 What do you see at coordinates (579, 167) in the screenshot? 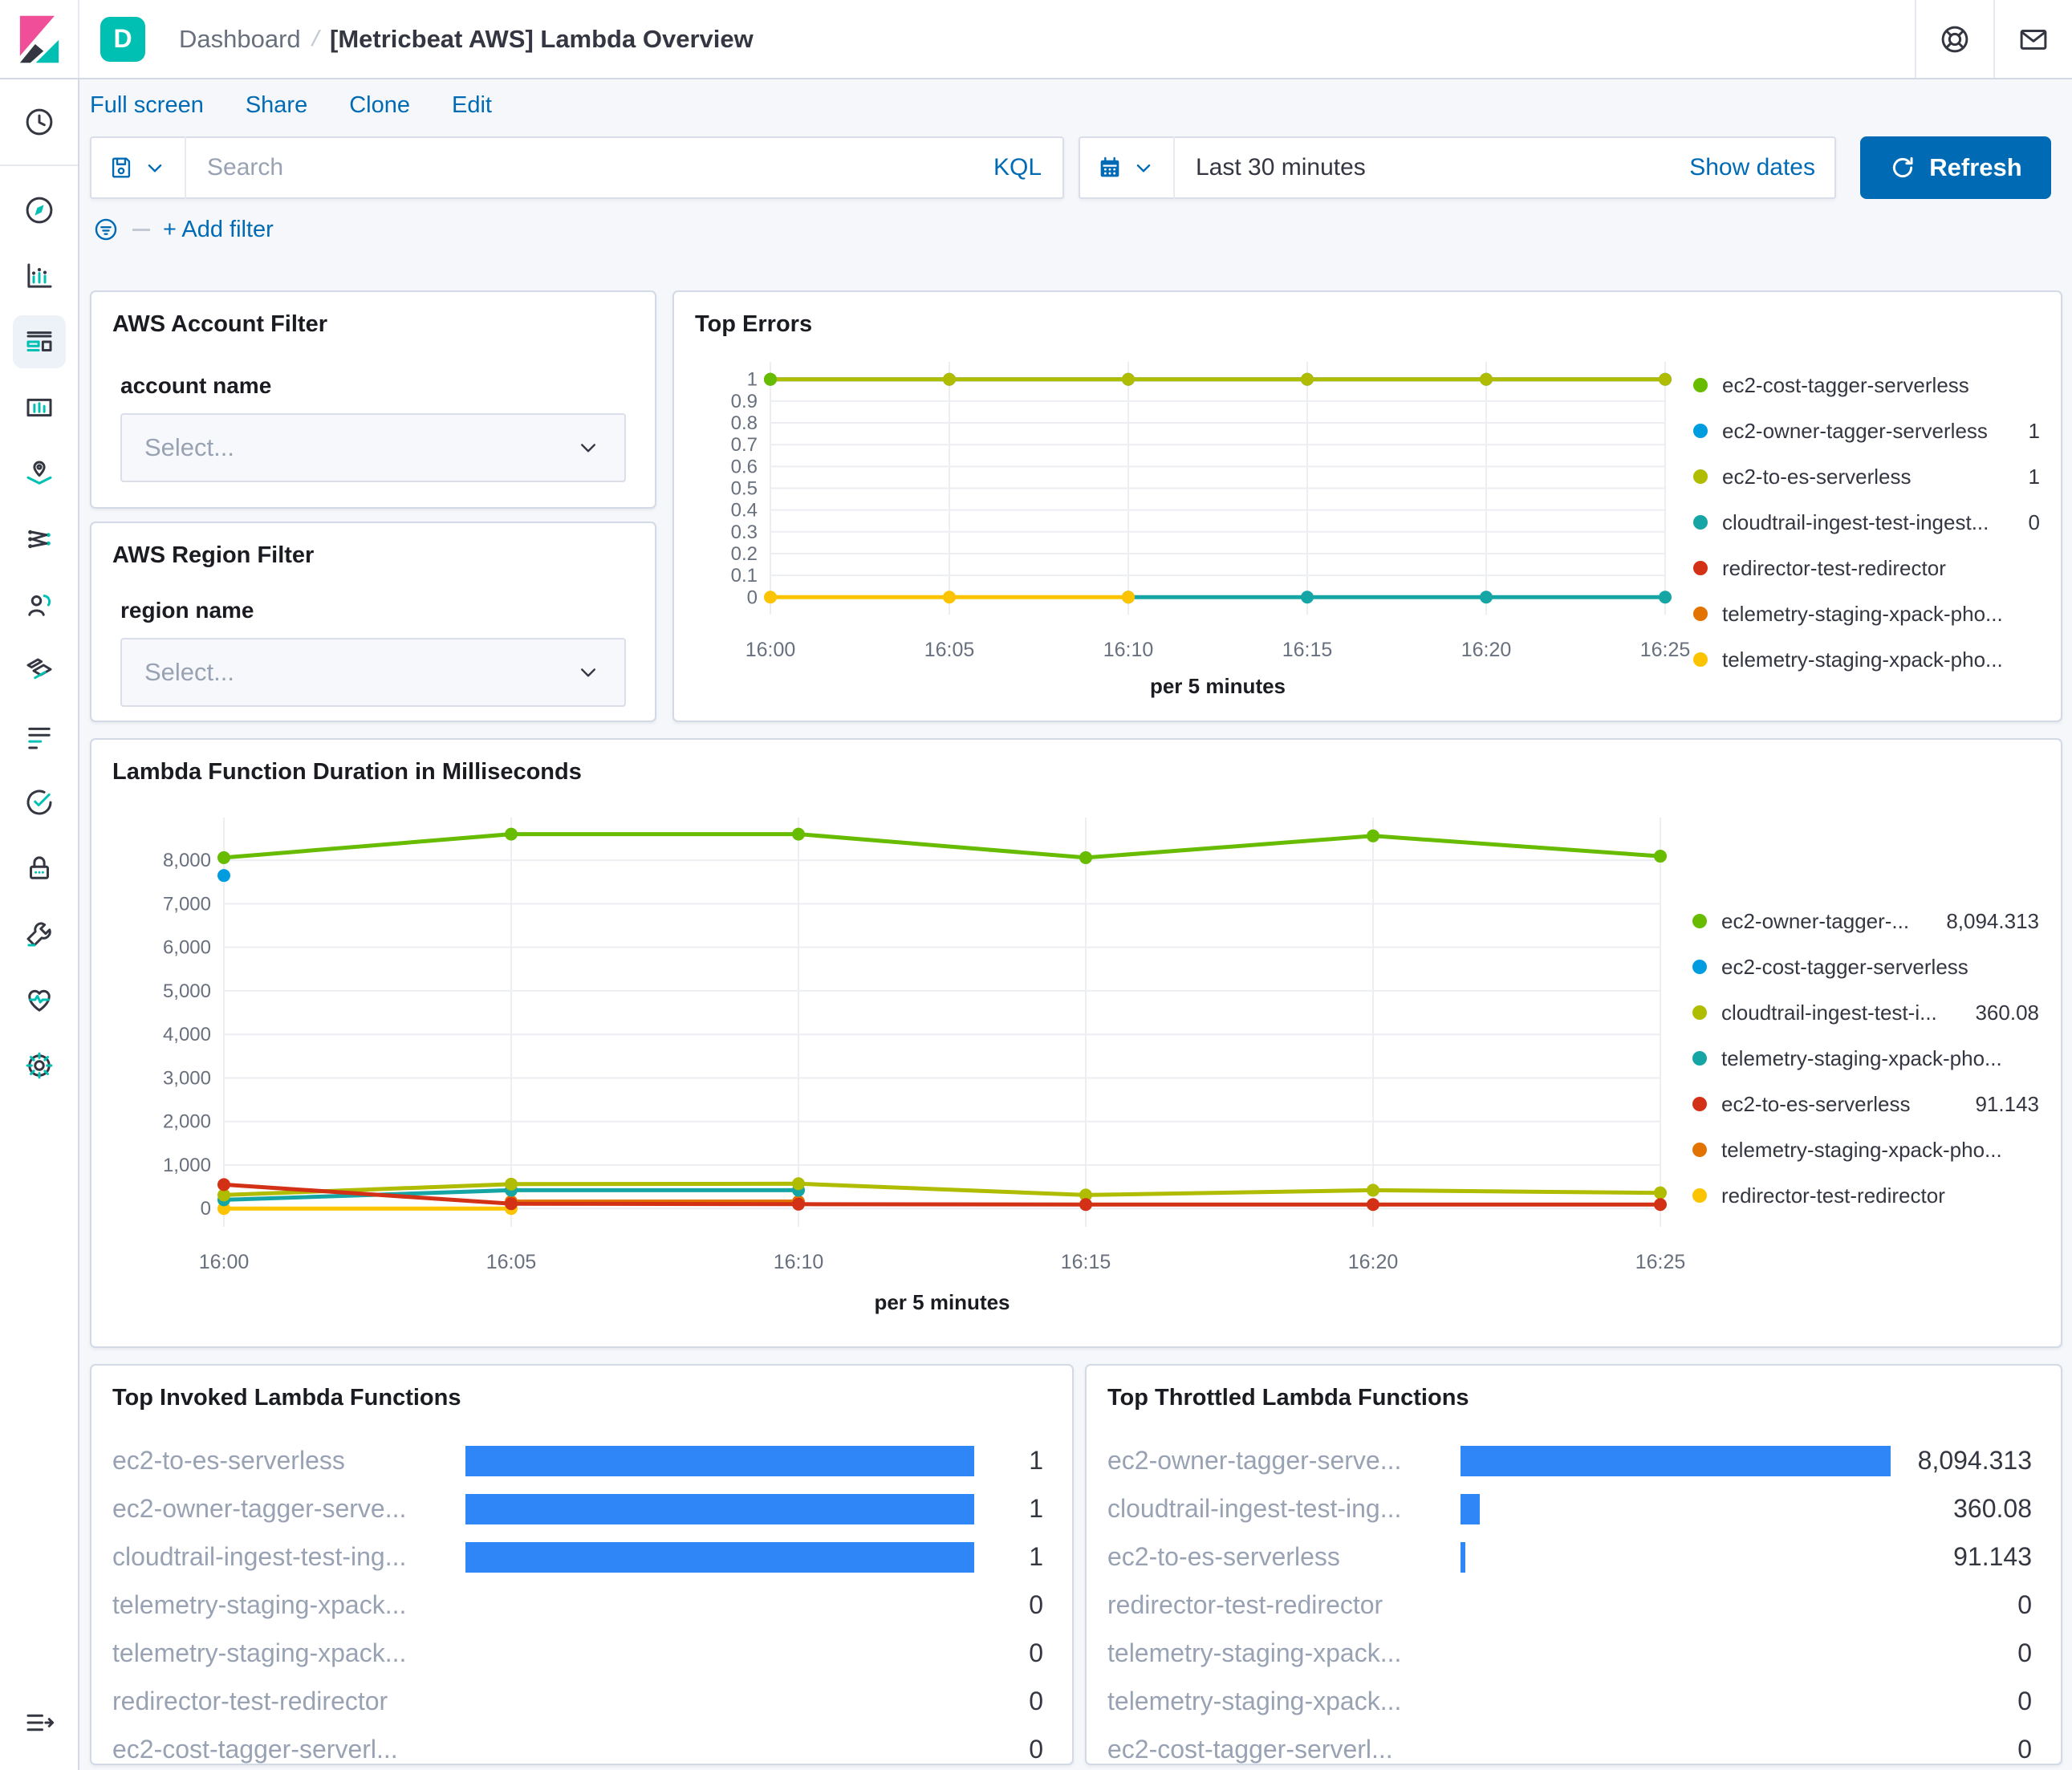
I see `search-input` at bounding box center [579, 167].